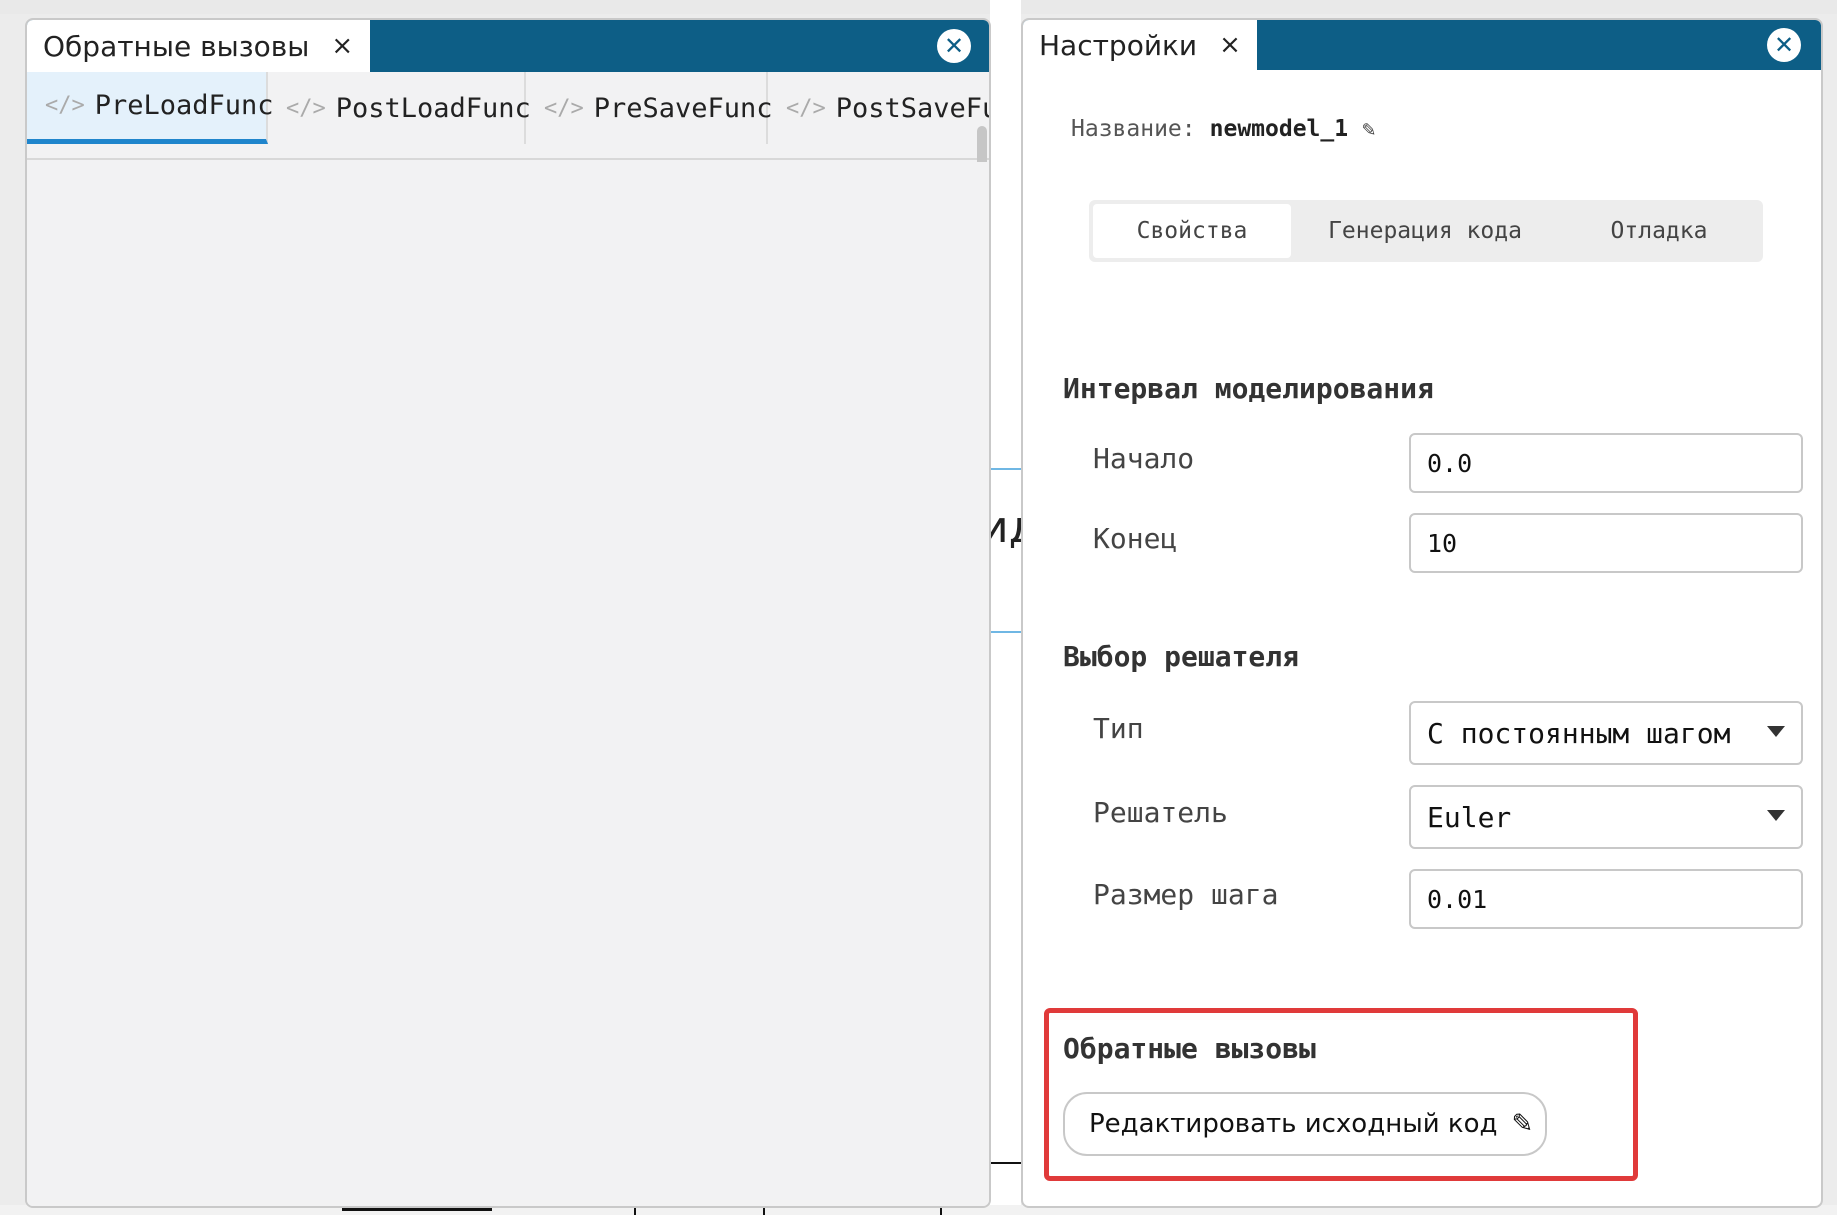  I want to click on tab-postsavefunc: </> PostSaveFu, so click(879, 108).